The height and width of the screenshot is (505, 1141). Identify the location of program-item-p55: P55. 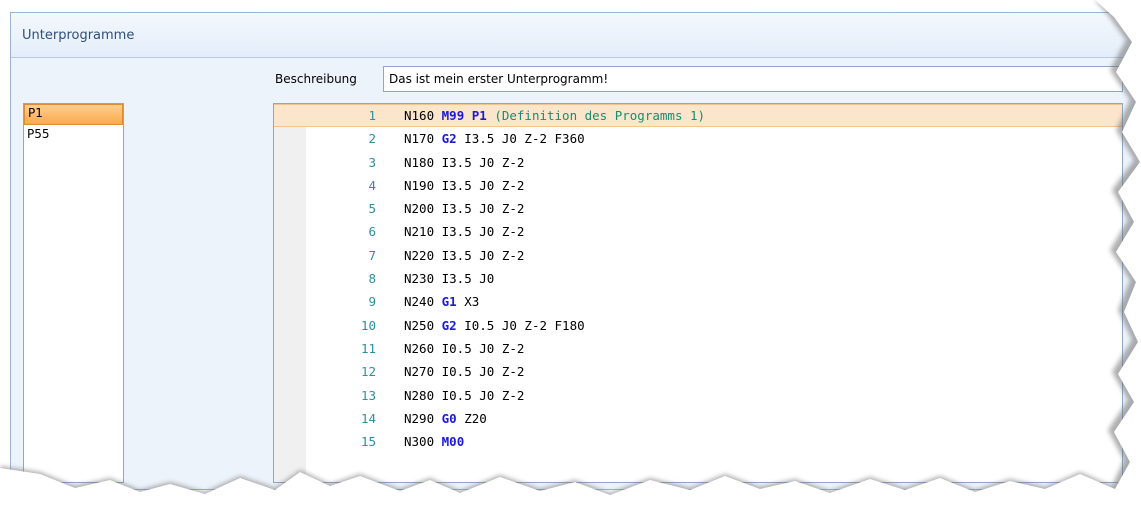
(73, 134).